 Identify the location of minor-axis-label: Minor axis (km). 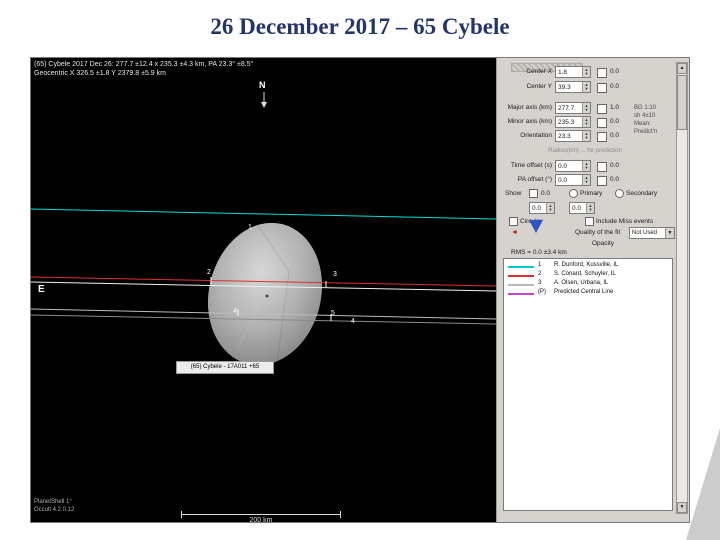
(529, 121).